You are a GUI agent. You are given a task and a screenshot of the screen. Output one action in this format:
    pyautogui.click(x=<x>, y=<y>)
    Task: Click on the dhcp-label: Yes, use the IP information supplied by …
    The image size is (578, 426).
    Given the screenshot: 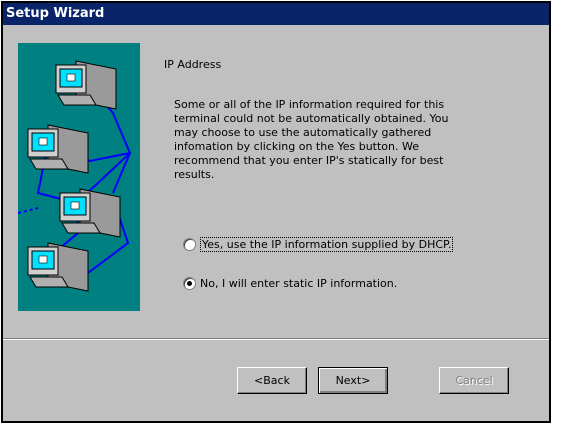 What is the action you would take?
    pyautogui.click(x=327, y=244)
    